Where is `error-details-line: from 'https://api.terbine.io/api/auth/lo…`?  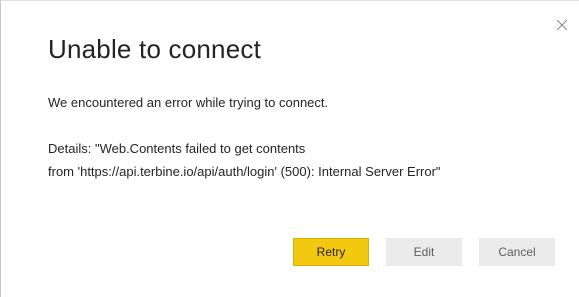
error-details-line: from 'https://api.terbine.io/api/auth/lo… is located at coordinates (244, 171).